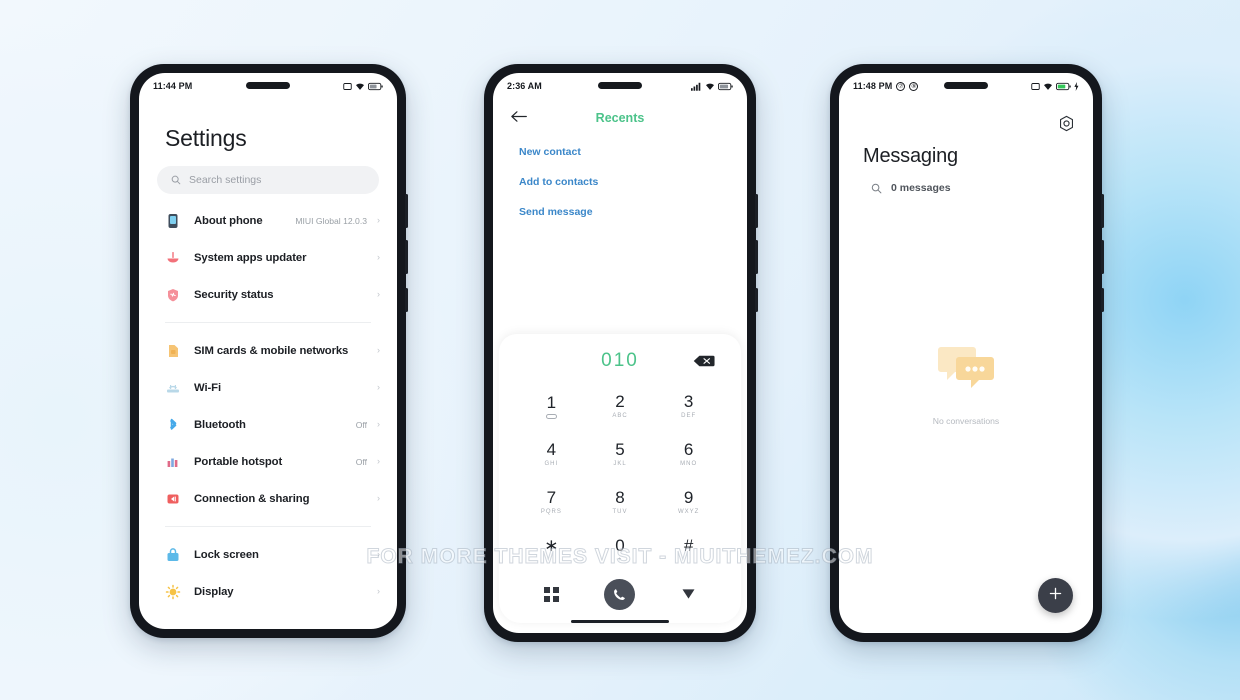 The height and width of the screenshot is (700, 1240). Describe the element at coordinates (620, 454) in the screenshot. I see `key-5: 5 JKL` at that location.